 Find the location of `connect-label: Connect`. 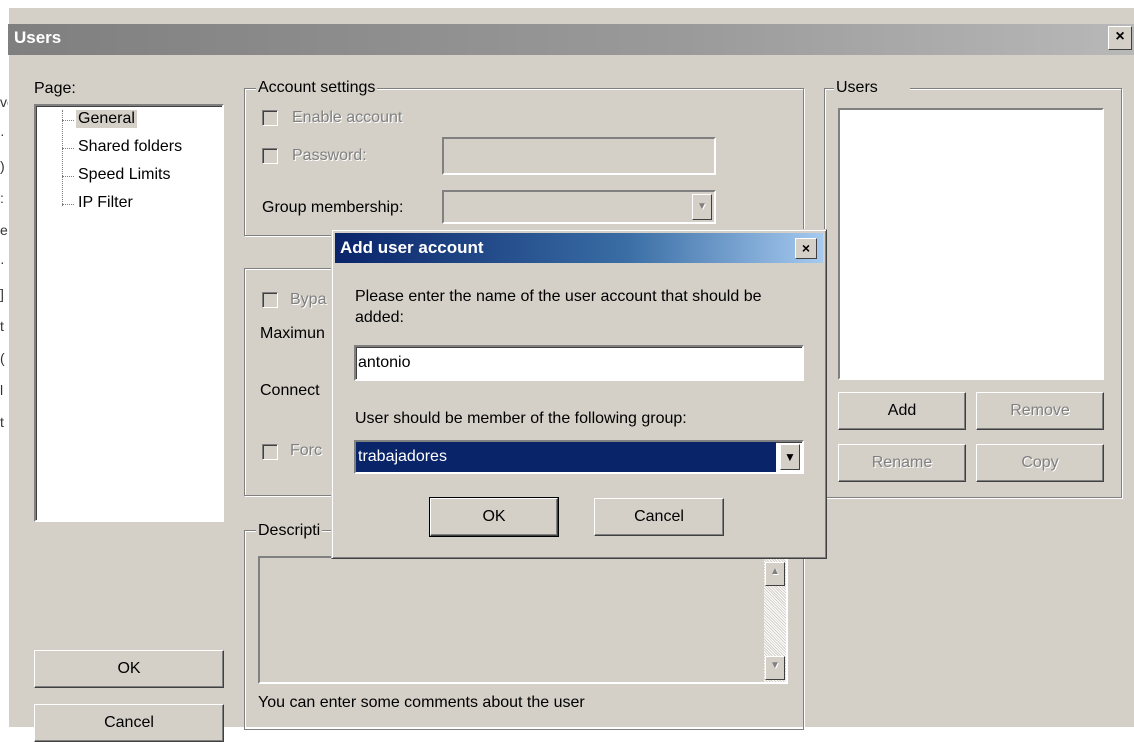

connect-label: Connect is located at coordinates (290, 390).